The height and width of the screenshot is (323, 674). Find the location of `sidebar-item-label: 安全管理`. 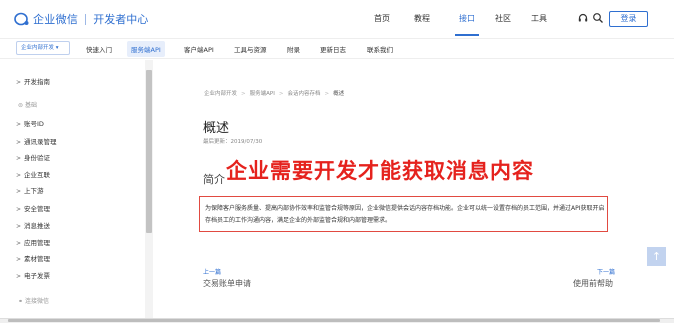

sidebar-item-label: 安全管理 is located at coordinates (37, 209).